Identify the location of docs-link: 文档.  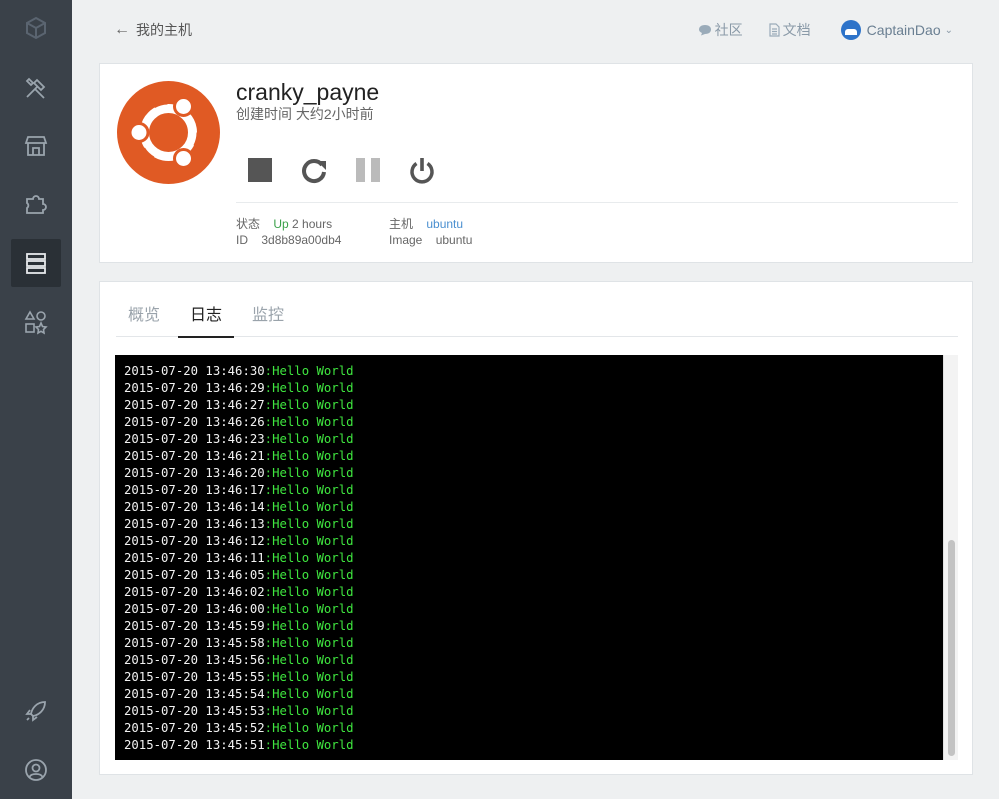
(789, 30).